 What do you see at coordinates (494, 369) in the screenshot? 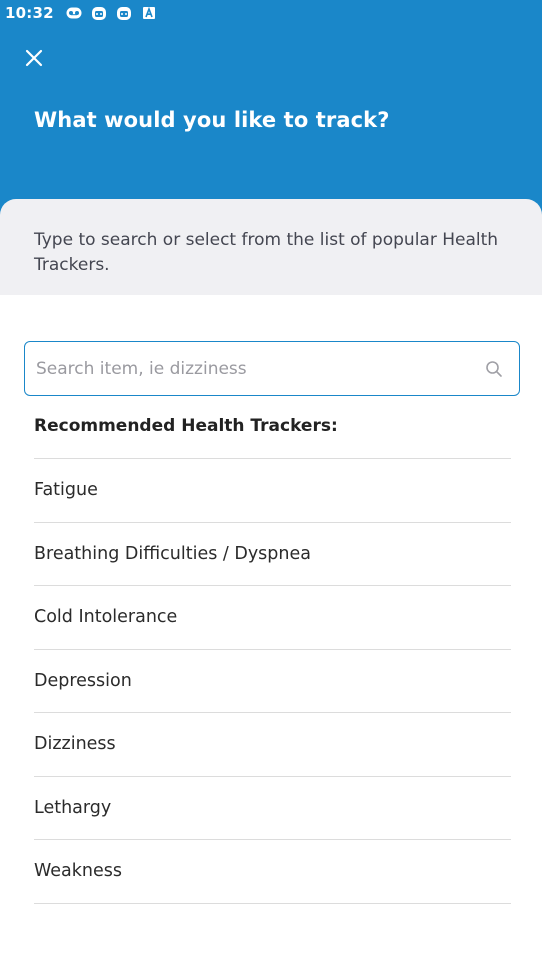
I see `search-icon` at bounding box center [494, 369].